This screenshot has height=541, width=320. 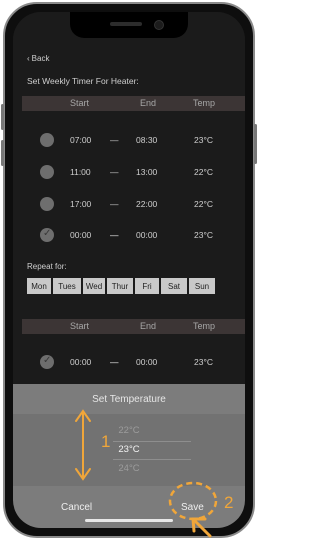 I want to click on vertical-double-arrow-icon, so click(x=83, y=445).